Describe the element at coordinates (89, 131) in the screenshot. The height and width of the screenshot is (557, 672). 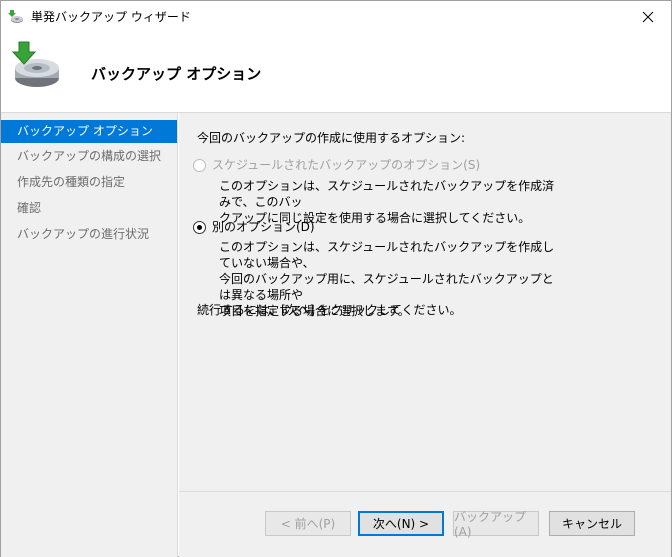
I see `step-backup-options: バックアップ オプション` at that location.